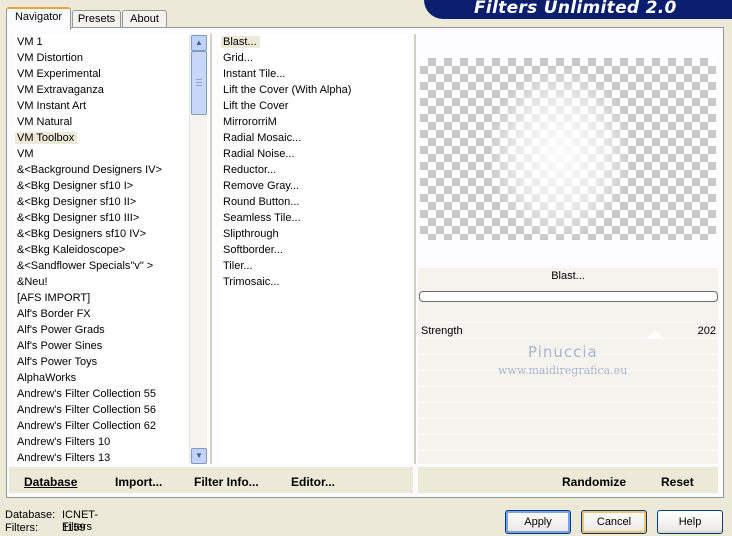 The image size is (732, 536). I want to click on category-item: VM Experimental, so click(101, 74).